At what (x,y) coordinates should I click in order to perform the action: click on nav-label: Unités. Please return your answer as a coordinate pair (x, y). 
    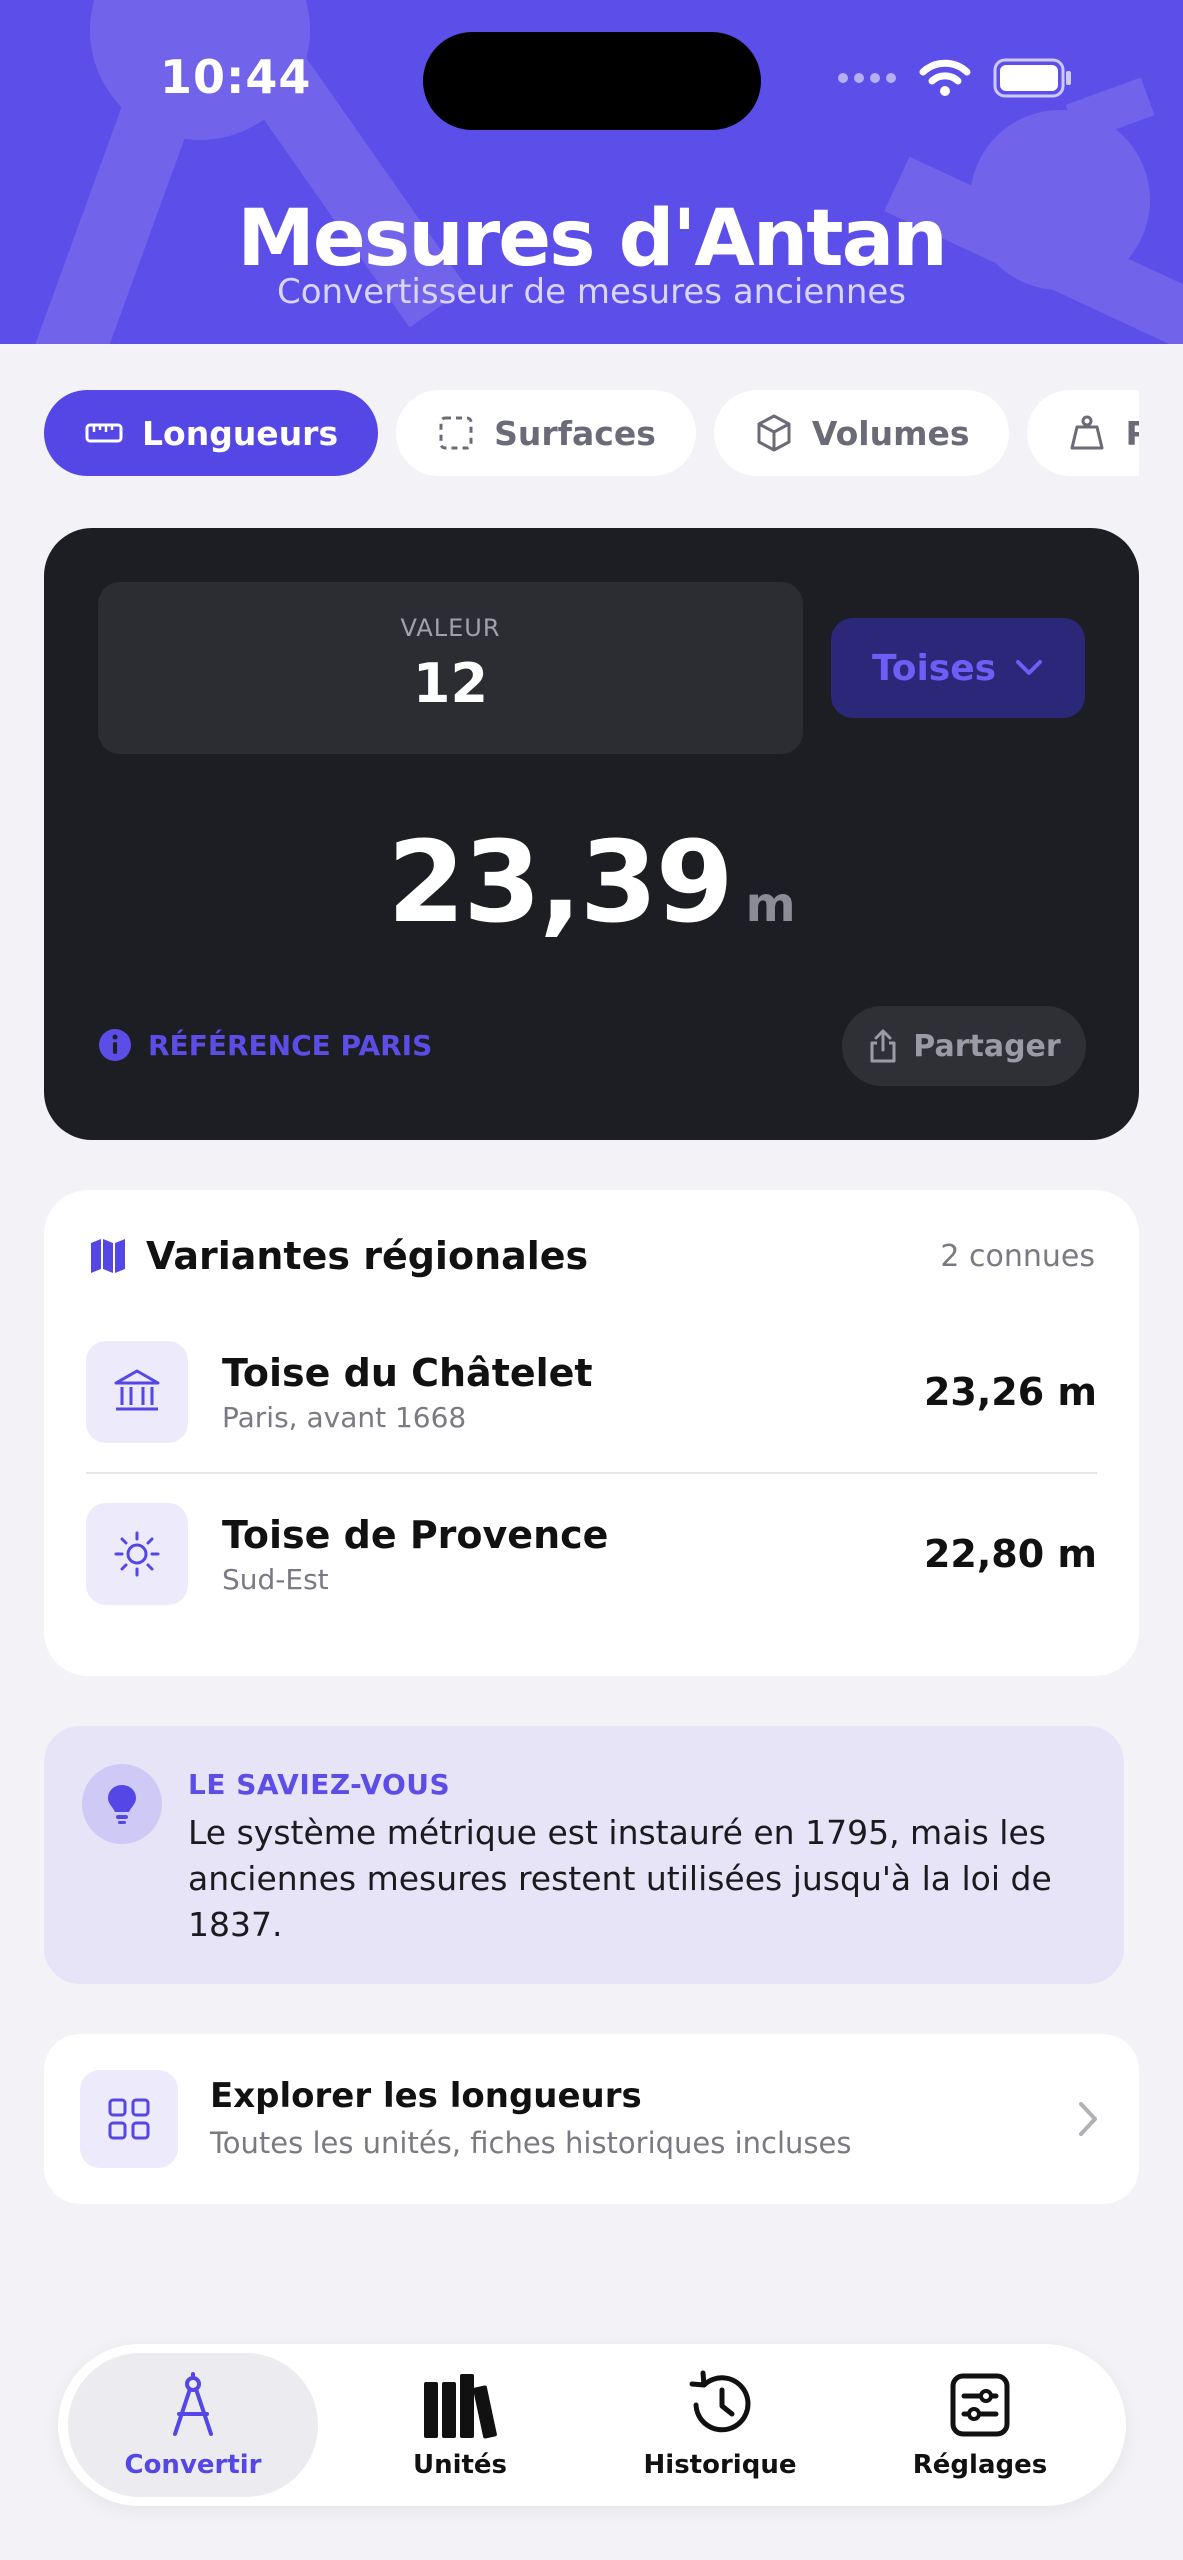
    Looking at the image, I should click on (460, 2465).